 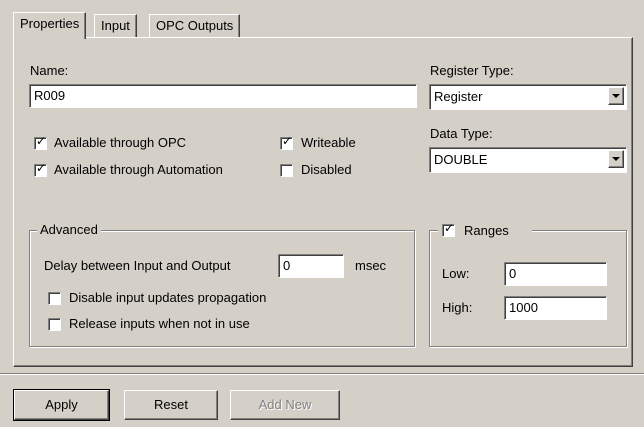 I want to click on ranges-group, so click(x=528, y=288).